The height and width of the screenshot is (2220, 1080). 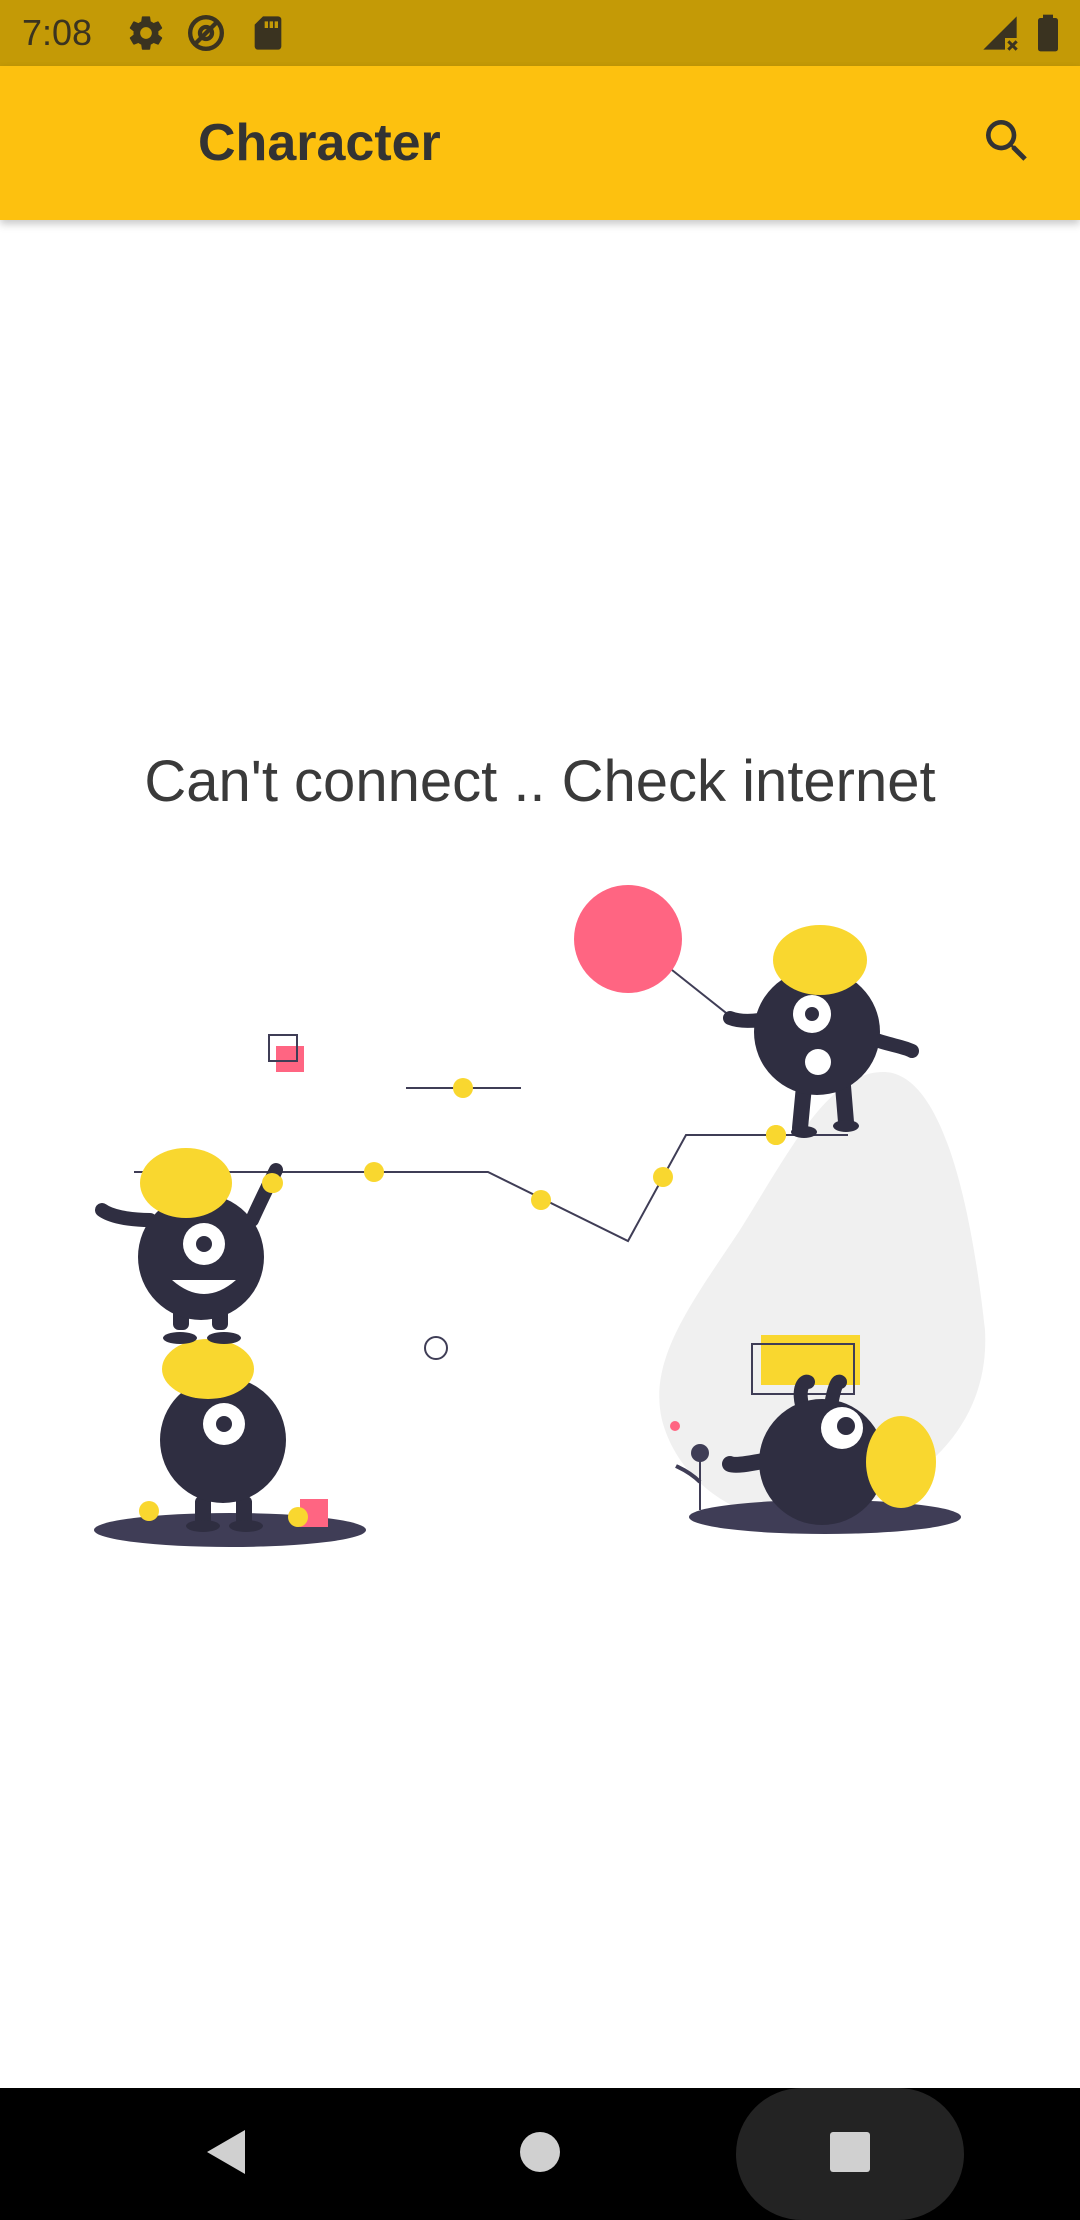 I want to click on gear-icon, so click(x=146, y=33).